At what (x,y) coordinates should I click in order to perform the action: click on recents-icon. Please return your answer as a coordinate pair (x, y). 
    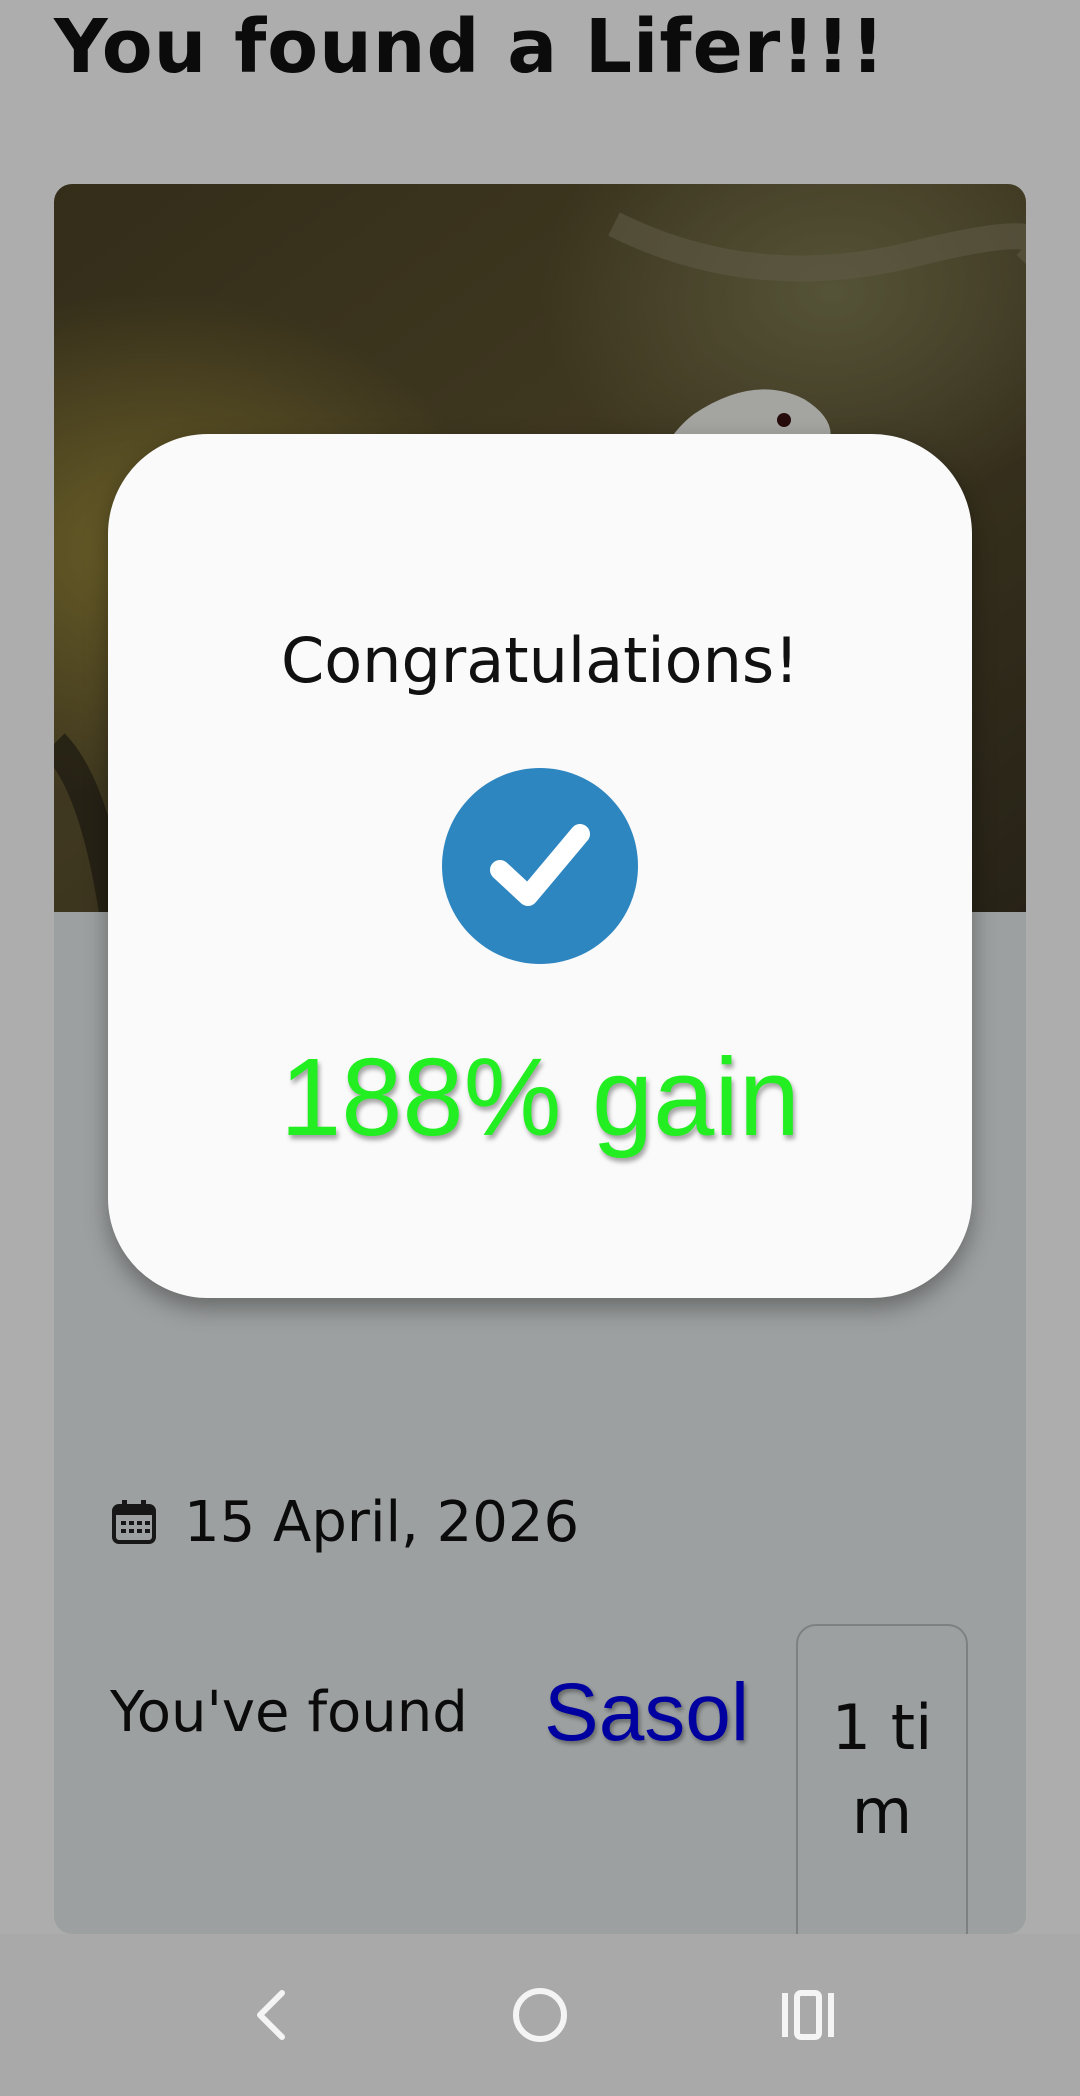
    Looking at the image, I should click on (808, 2015).